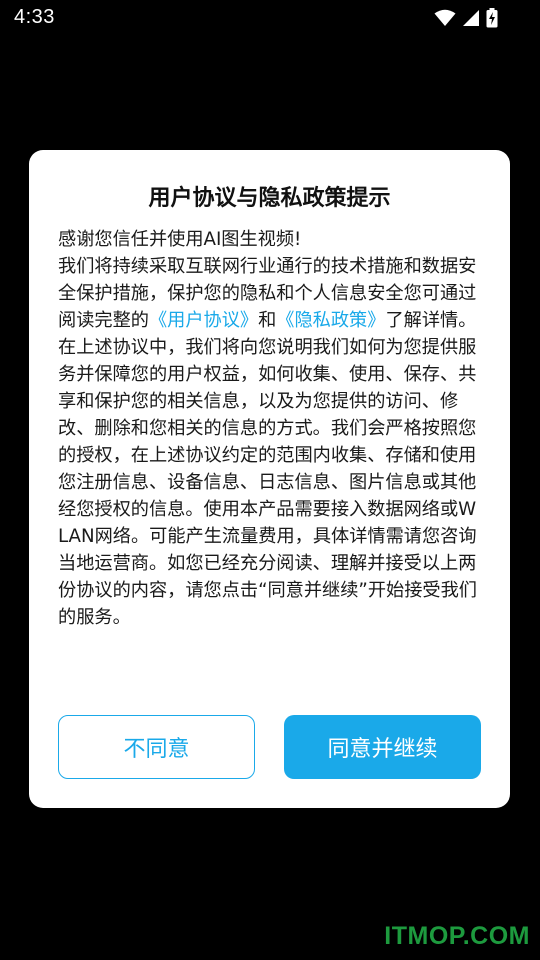  I want to click on agree-continue-button: 同意并继续, so click(382, 747).